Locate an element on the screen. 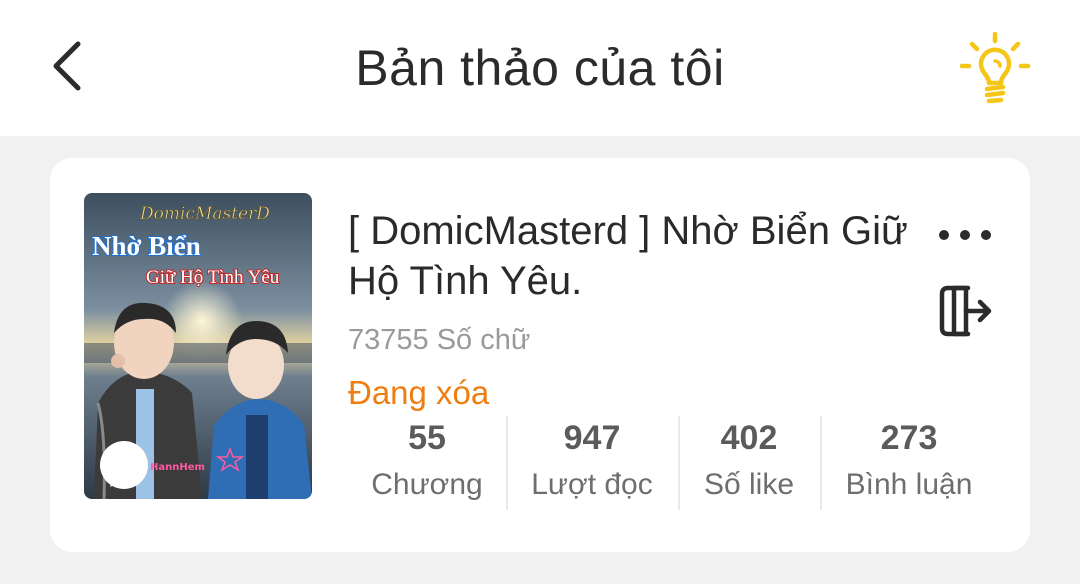 The image size is (1080, 584). lightbulb-icon is located at coordinates (995, 67).